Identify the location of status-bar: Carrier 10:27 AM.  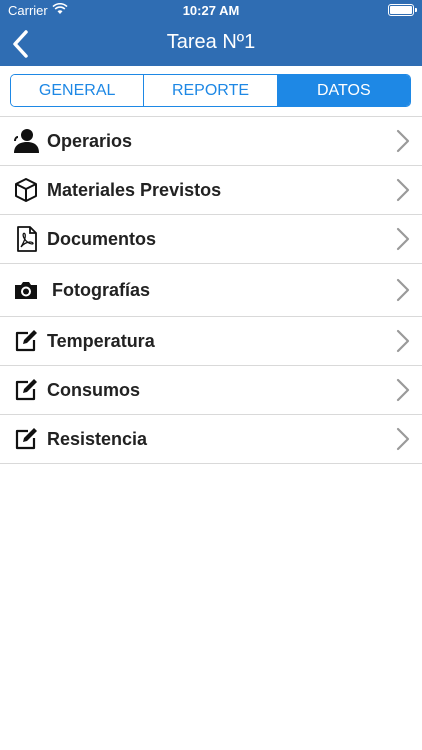
(211, 11).